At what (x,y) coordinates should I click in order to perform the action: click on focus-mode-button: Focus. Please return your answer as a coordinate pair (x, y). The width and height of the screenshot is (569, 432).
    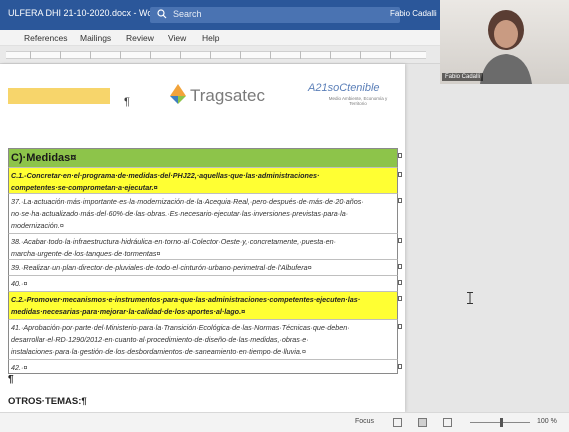
    Looking at the image, I should click on (364, 421).